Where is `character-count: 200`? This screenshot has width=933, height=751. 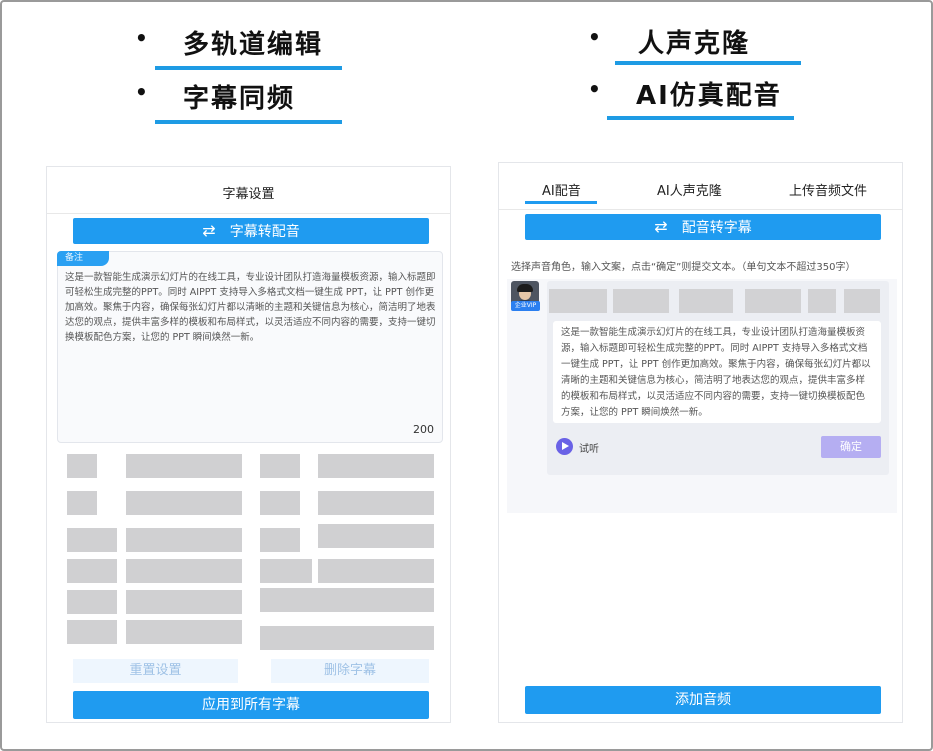
character-count: 200 is located at coordinates (423, 429).